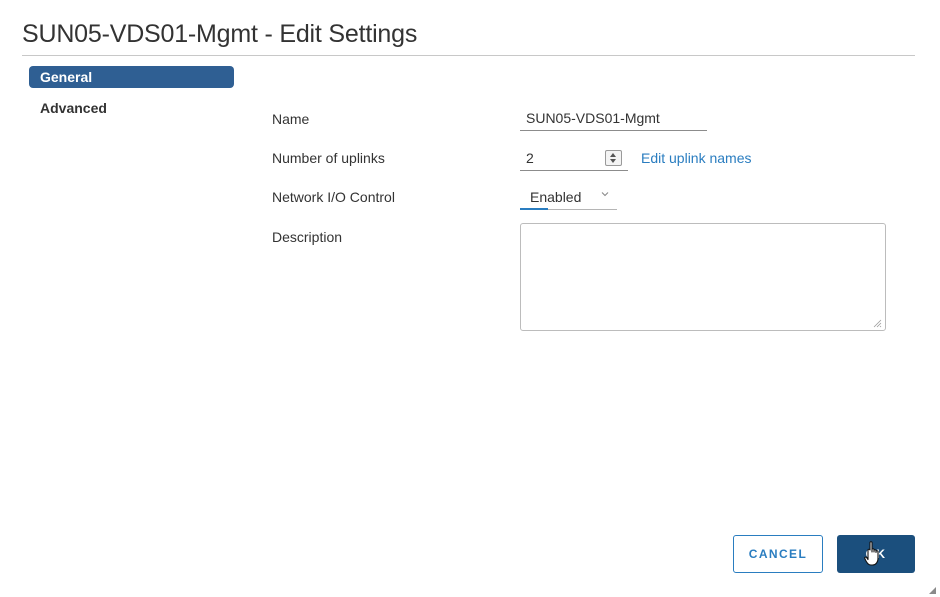 The image size is (940, 597). Describe the element at coordinates (871, 553) in the screenshot. I see `hand-pointer-icon` at that location.